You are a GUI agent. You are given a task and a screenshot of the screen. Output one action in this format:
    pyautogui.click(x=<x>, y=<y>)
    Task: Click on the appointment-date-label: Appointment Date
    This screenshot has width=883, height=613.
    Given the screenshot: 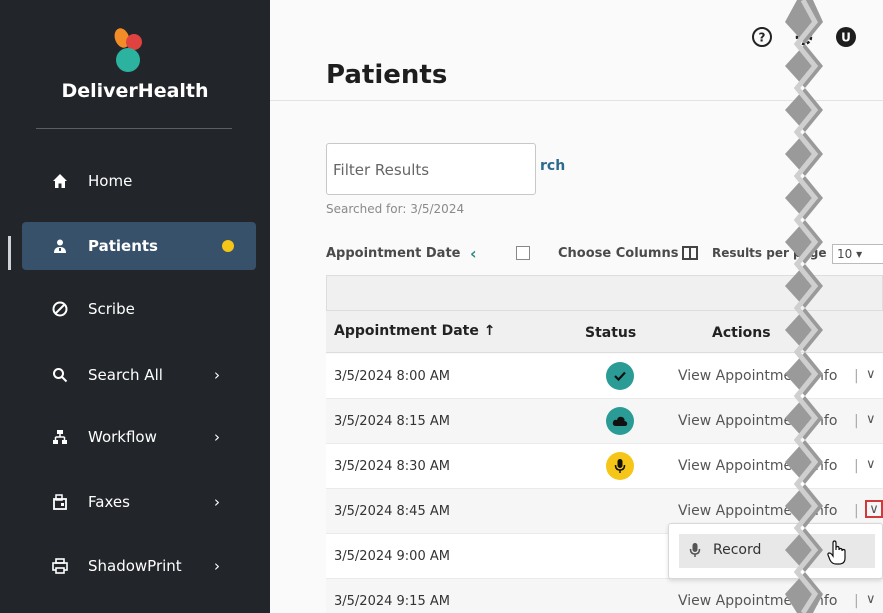 What is the action you would take?
    pyautogui.click(x=393, y=253)
    